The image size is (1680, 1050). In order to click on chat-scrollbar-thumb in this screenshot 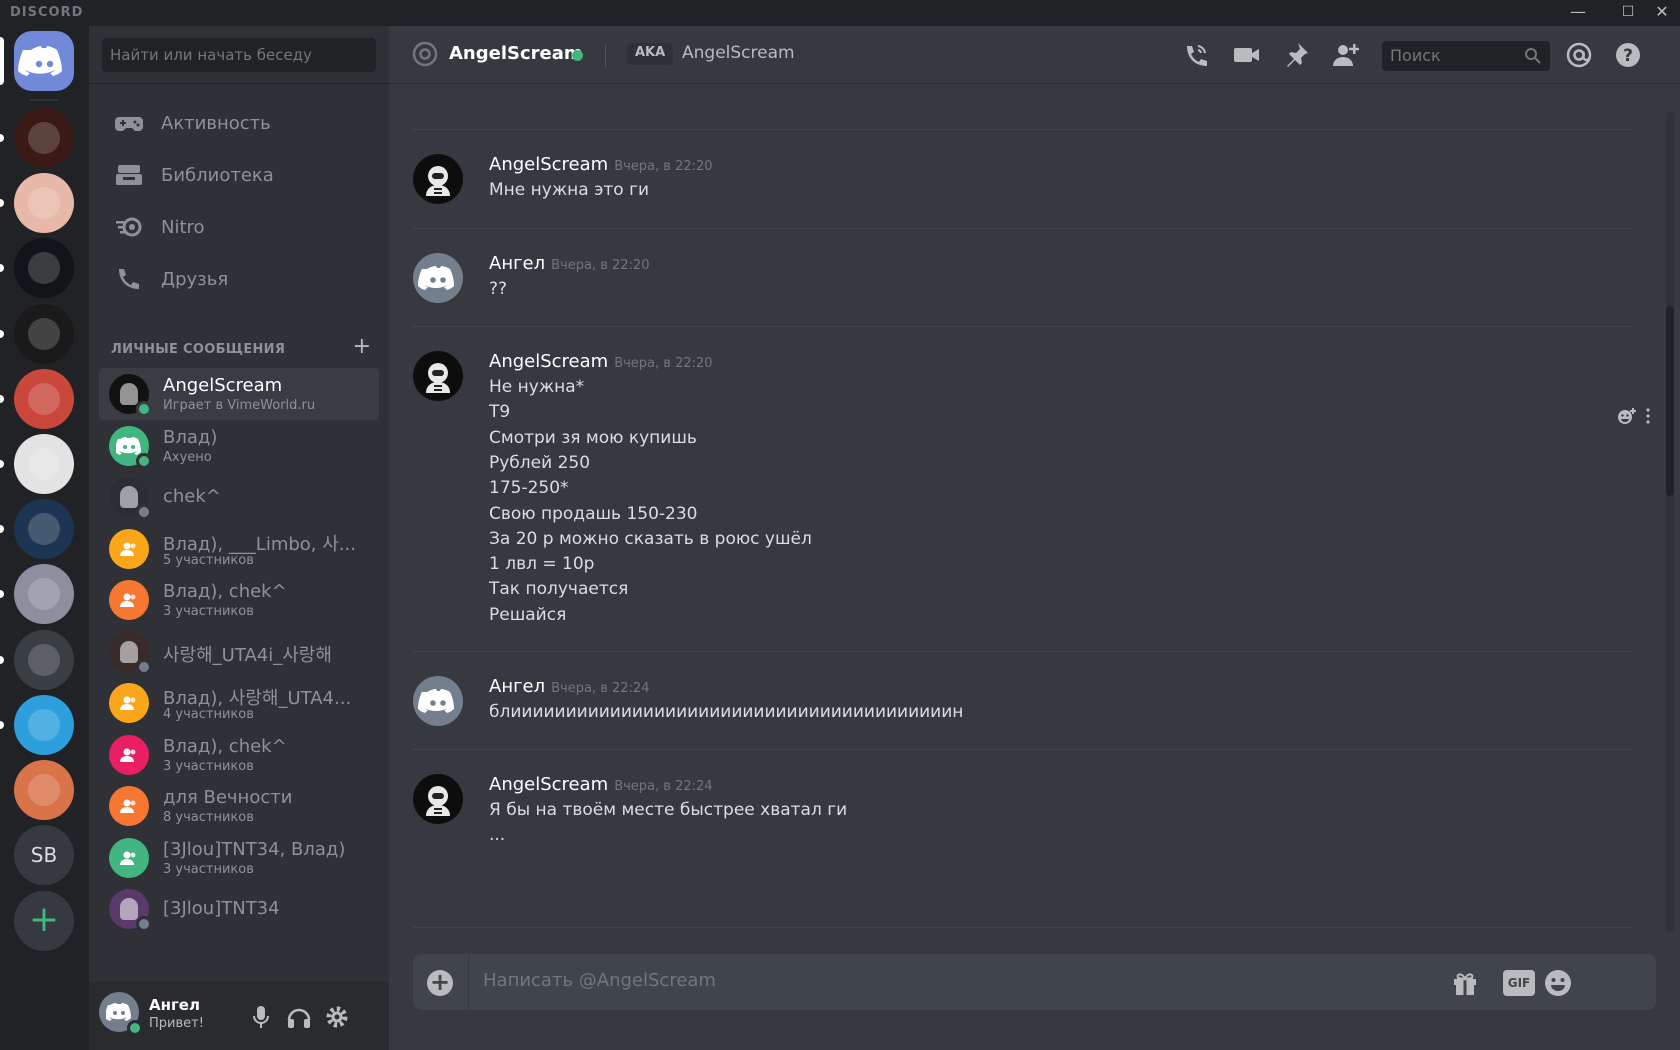, I will do `click(1670, 401)`.